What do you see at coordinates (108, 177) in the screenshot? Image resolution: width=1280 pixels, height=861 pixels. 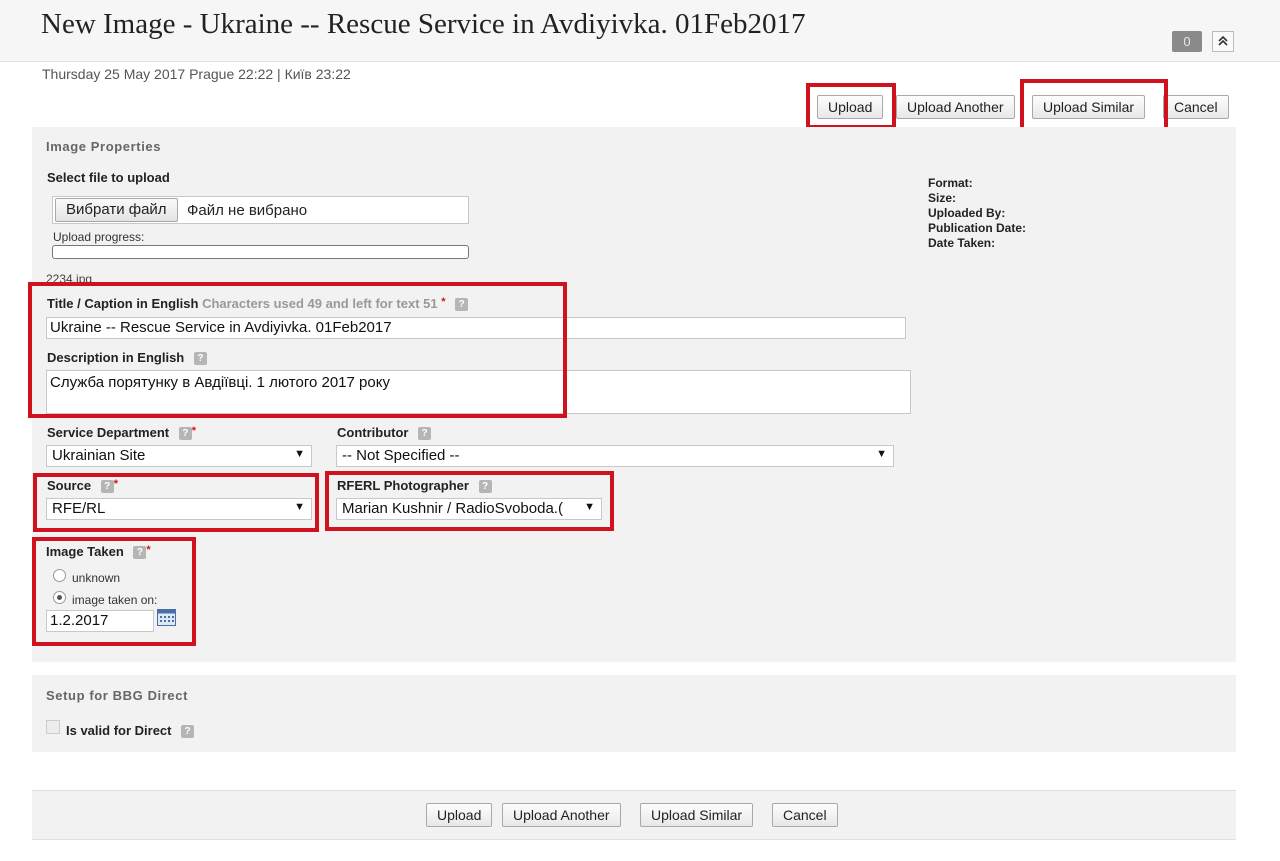 I see `select-file-label: Select file to upload` at bounding box center [108, 177].